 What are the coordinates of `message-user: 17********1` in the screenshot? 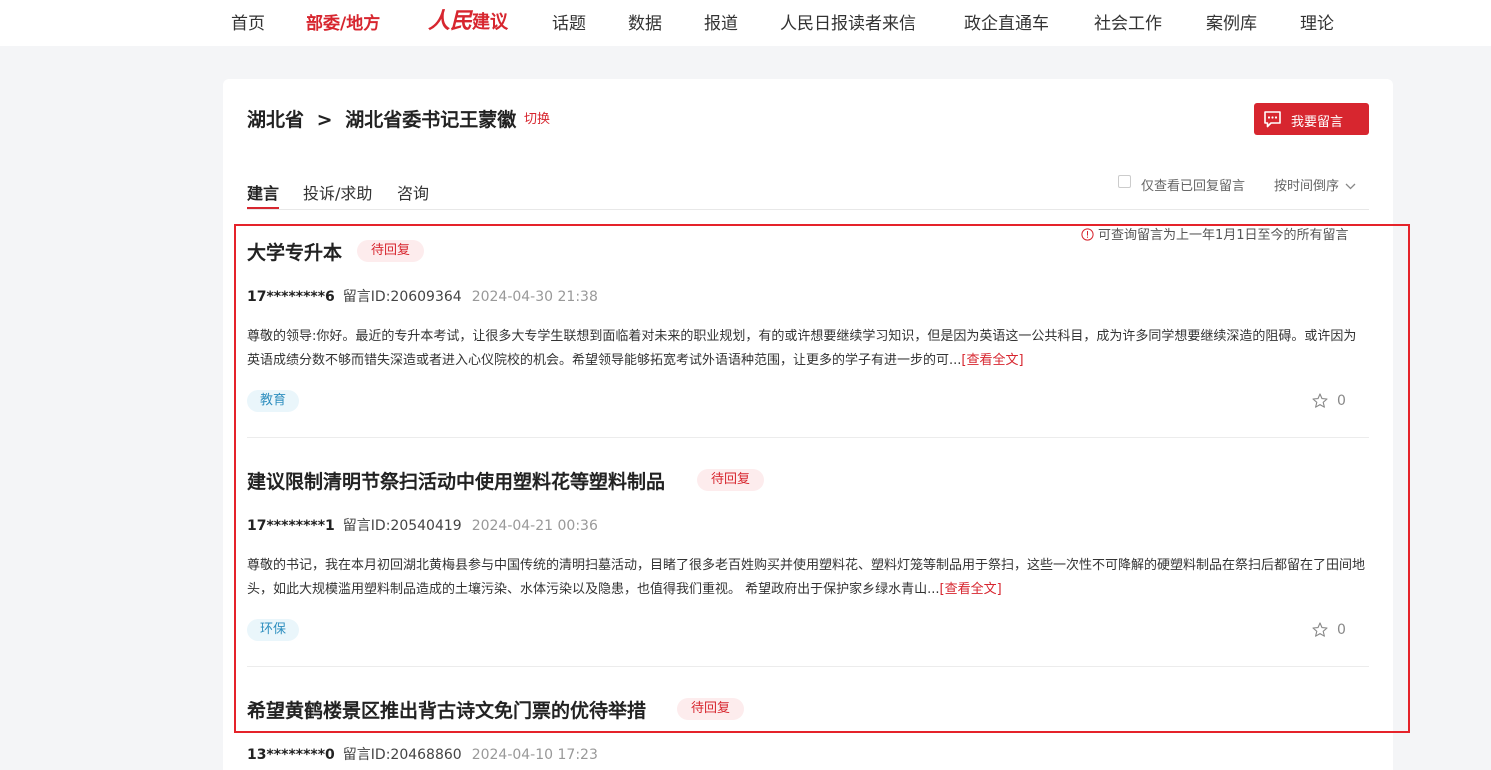 It's located at (291, 526).